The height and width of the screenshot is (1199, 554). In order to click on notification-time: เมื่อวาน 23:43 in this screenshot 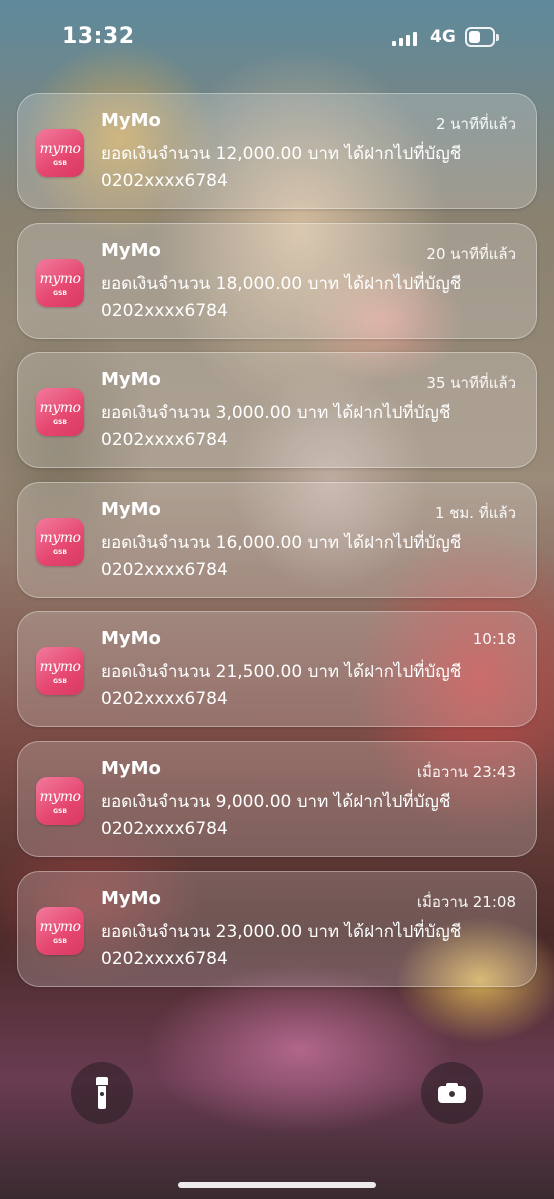, I will do `click(466, 771)`.